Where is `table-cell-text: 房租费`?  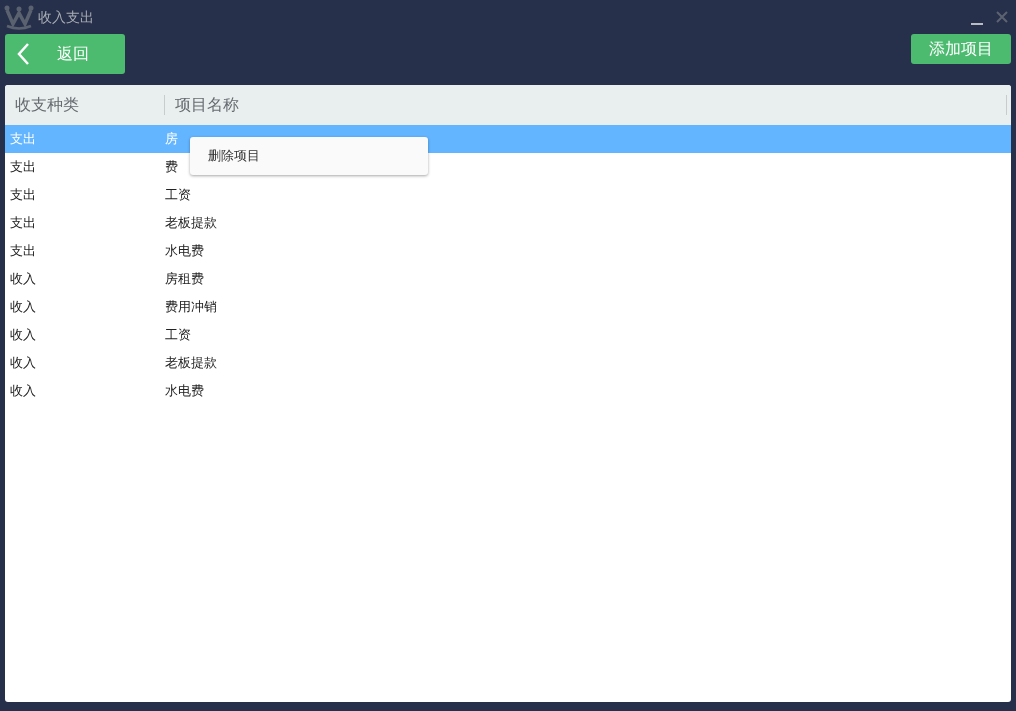 table-cell-text: 房租费 is located at coordinates (184, 279).